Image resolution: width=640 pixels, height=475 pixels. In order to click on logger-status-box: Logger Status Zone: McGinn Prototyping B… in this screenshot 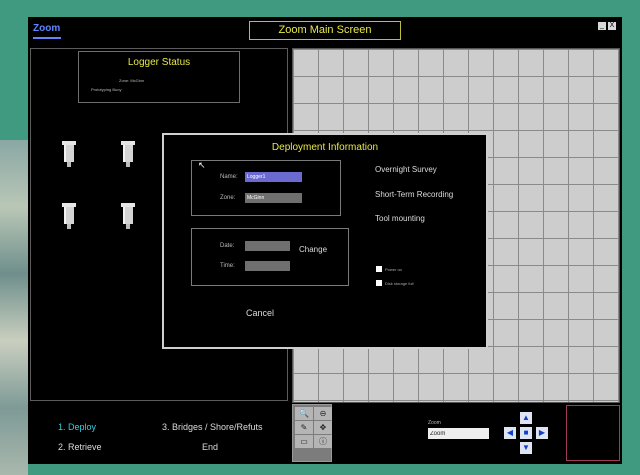, I will do `click(159, 77)`.